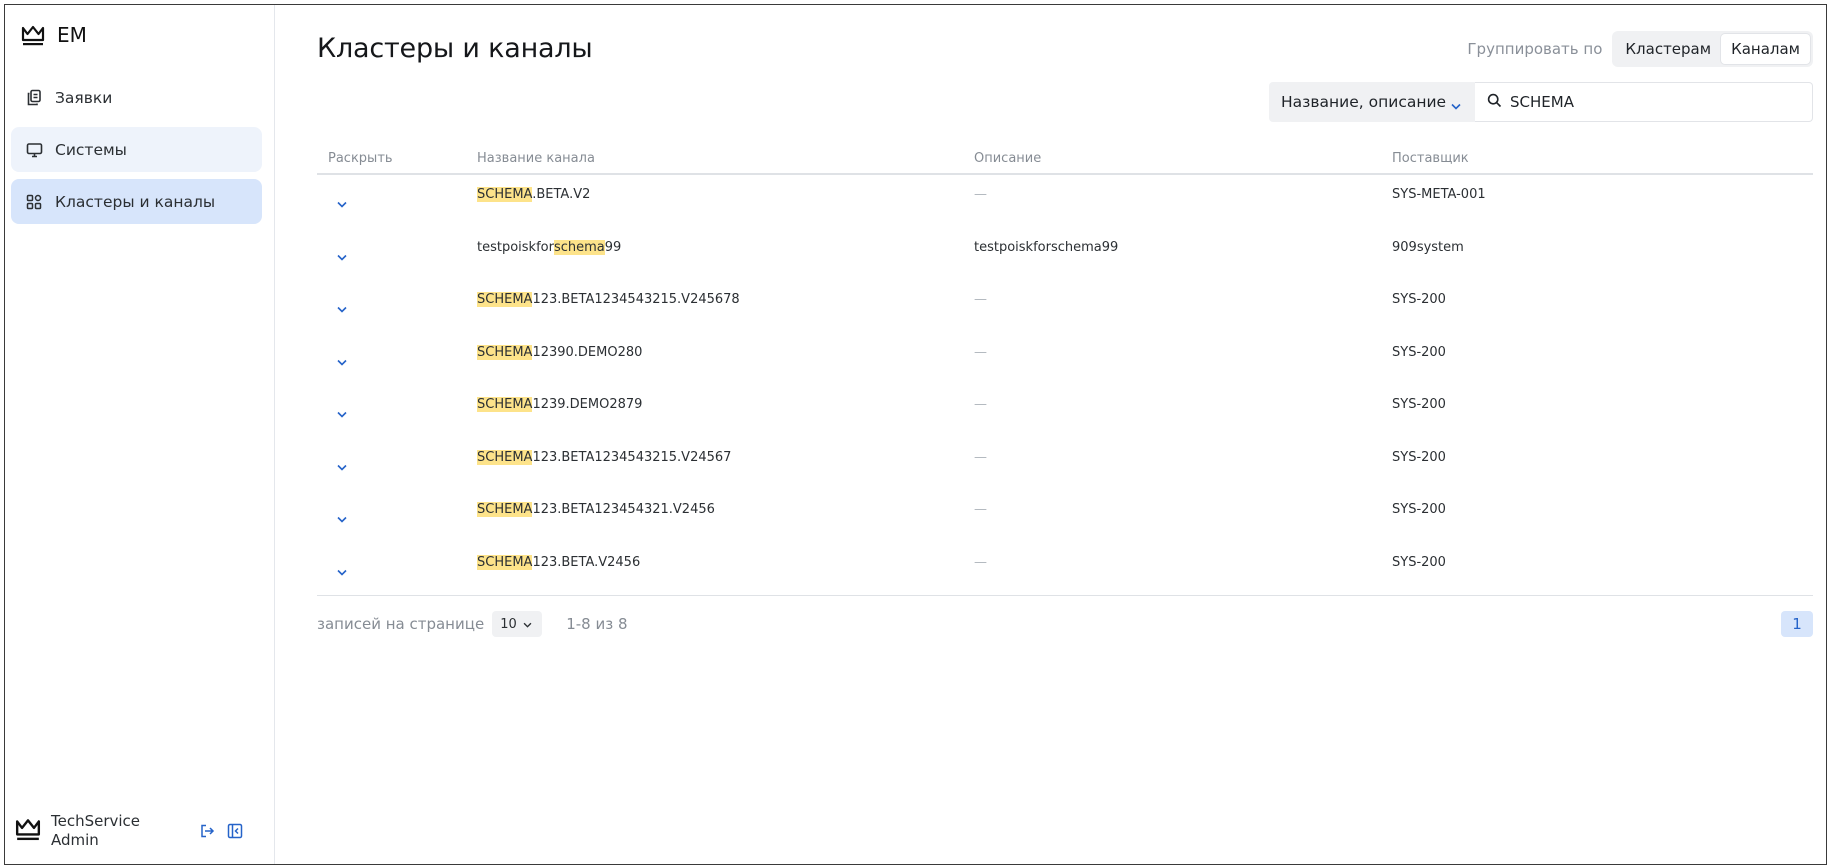 This screenshot has width=1831, height=867. I want to click on table-row: SCHEMA123.BETA123454321.V2456— SYS-200, so click(1065, 516).